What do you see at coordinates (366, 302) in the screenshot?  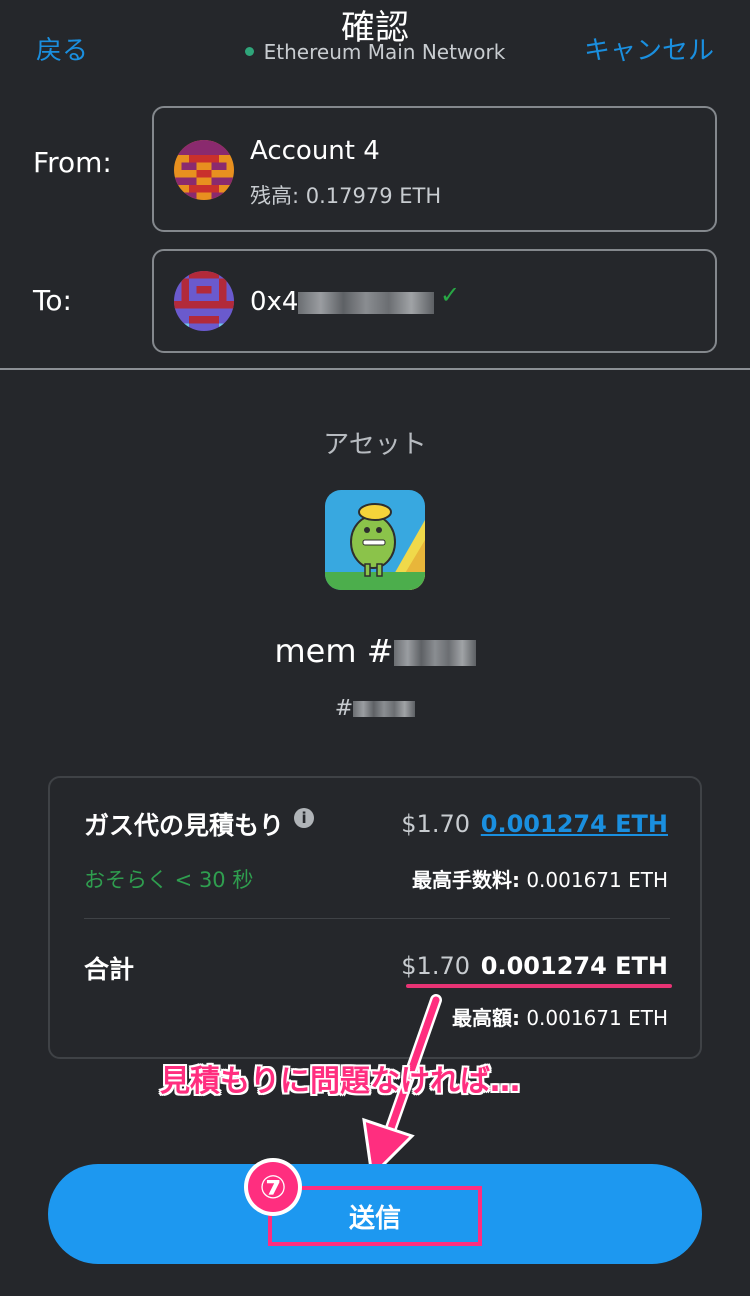 I see `redacted-address` at bounding box center [366, 302].